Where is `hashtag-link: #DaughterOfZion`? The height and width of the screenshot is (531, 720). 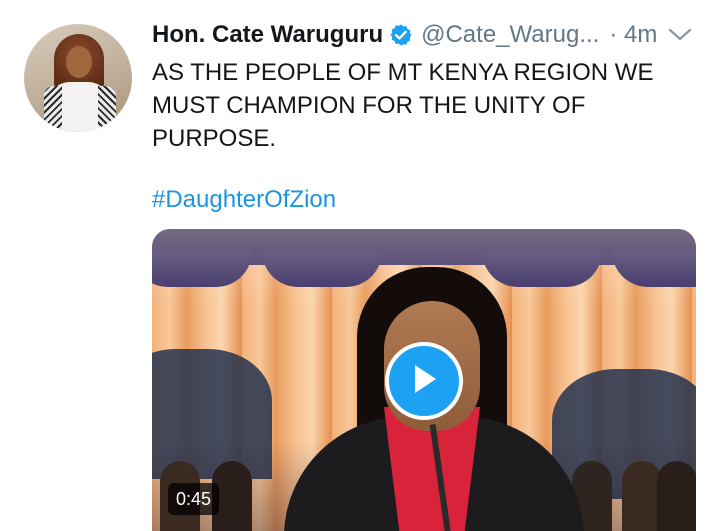
hashtag-link: #DaughterOfZion is located at coordinates (244, 199).